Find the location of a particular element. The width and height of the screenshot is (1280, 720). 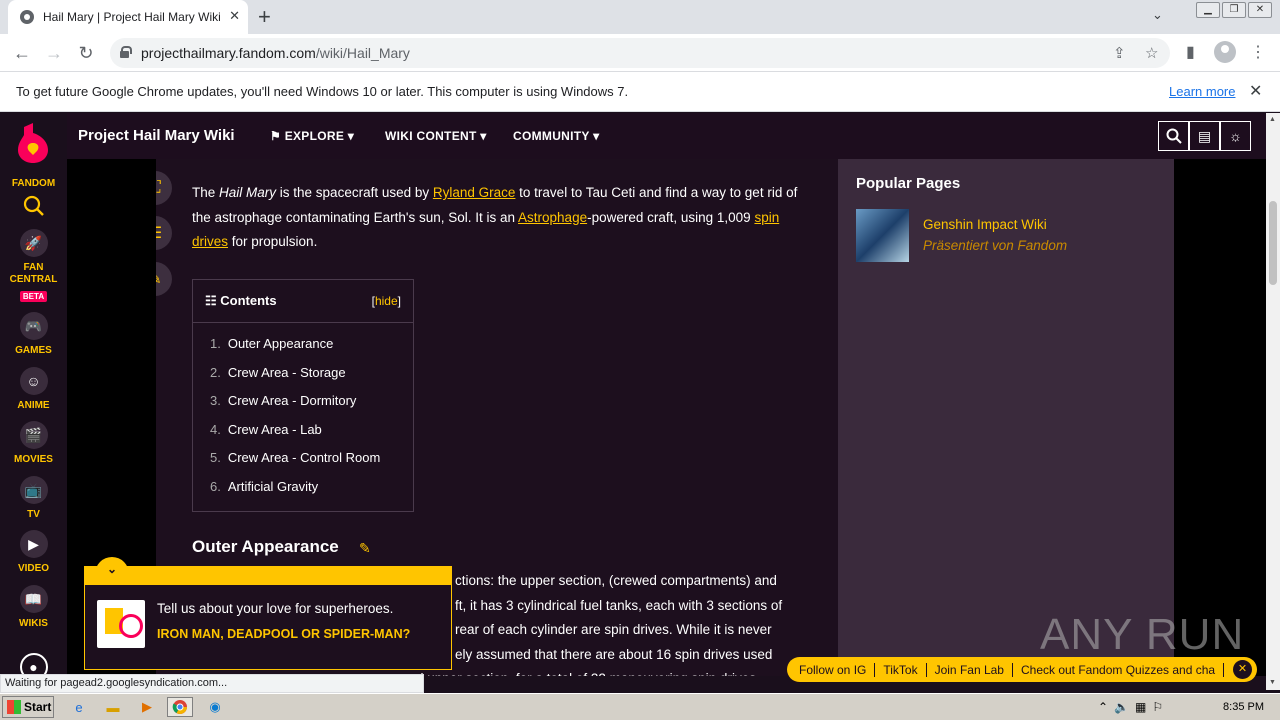

toc-item: 3. Crew Area - Dormitory is located at coordinates (295, 407).